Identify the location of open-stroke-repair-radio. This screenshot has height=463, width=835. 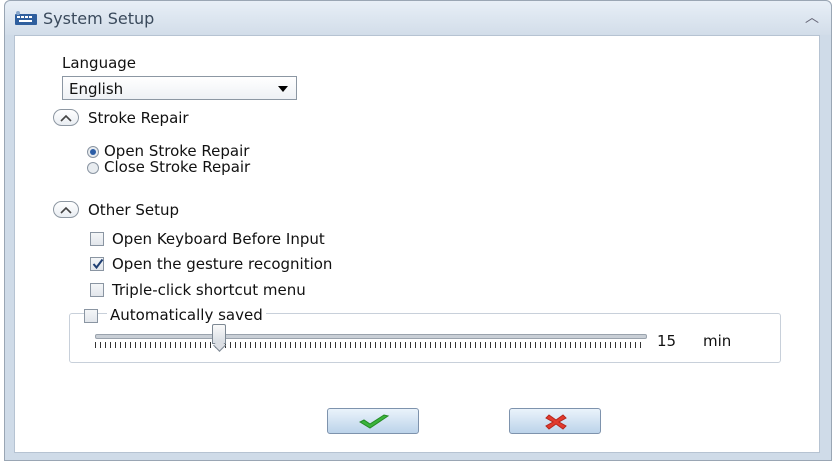
(93, 152).